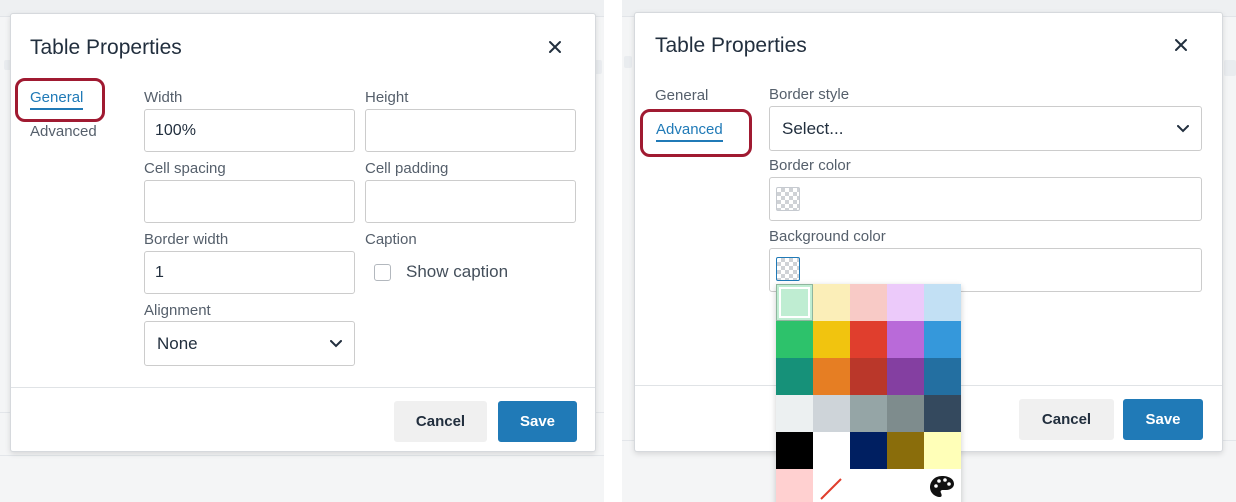 The image size is (1236, 502). Describe the element at coordinates (249, 343) in the screenshot. I see `alignment-select: None` at that location.